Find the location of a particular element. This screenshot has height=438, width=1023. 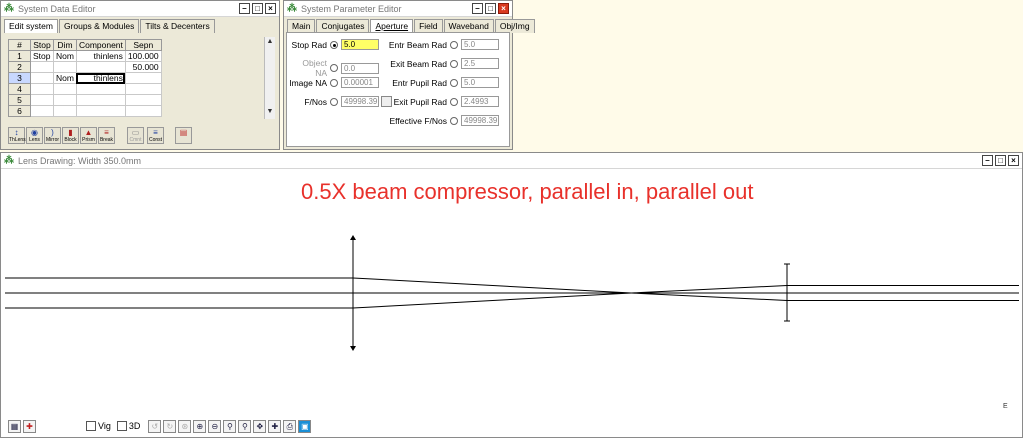

exit-beam-rad-radio is located at coordinates (454, 63).